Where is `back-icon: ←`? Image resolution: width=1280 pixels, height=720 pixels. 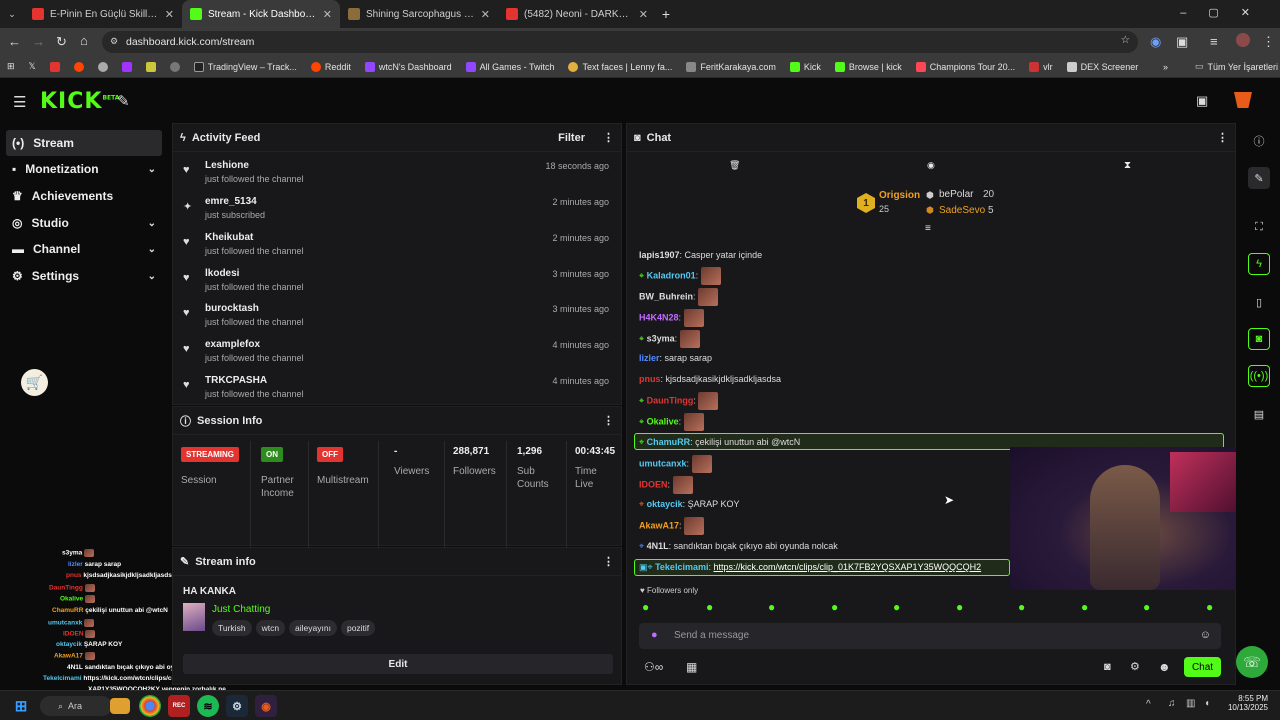
back-icon: ← is located at coordinates (14, 41).